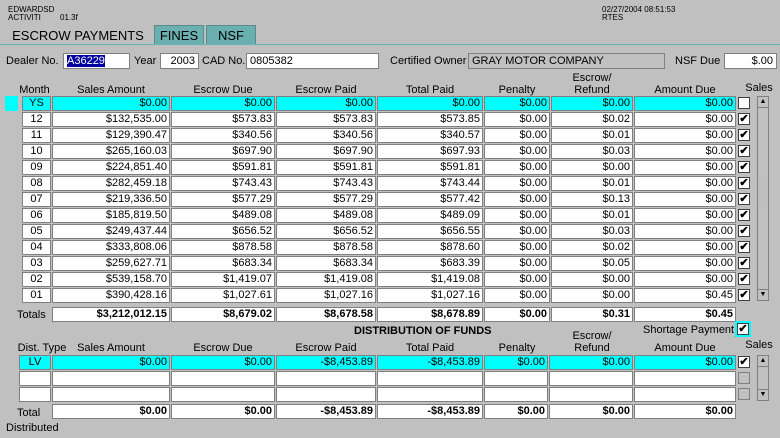  I want to click on dist-cell-paid, so click(326, 394).